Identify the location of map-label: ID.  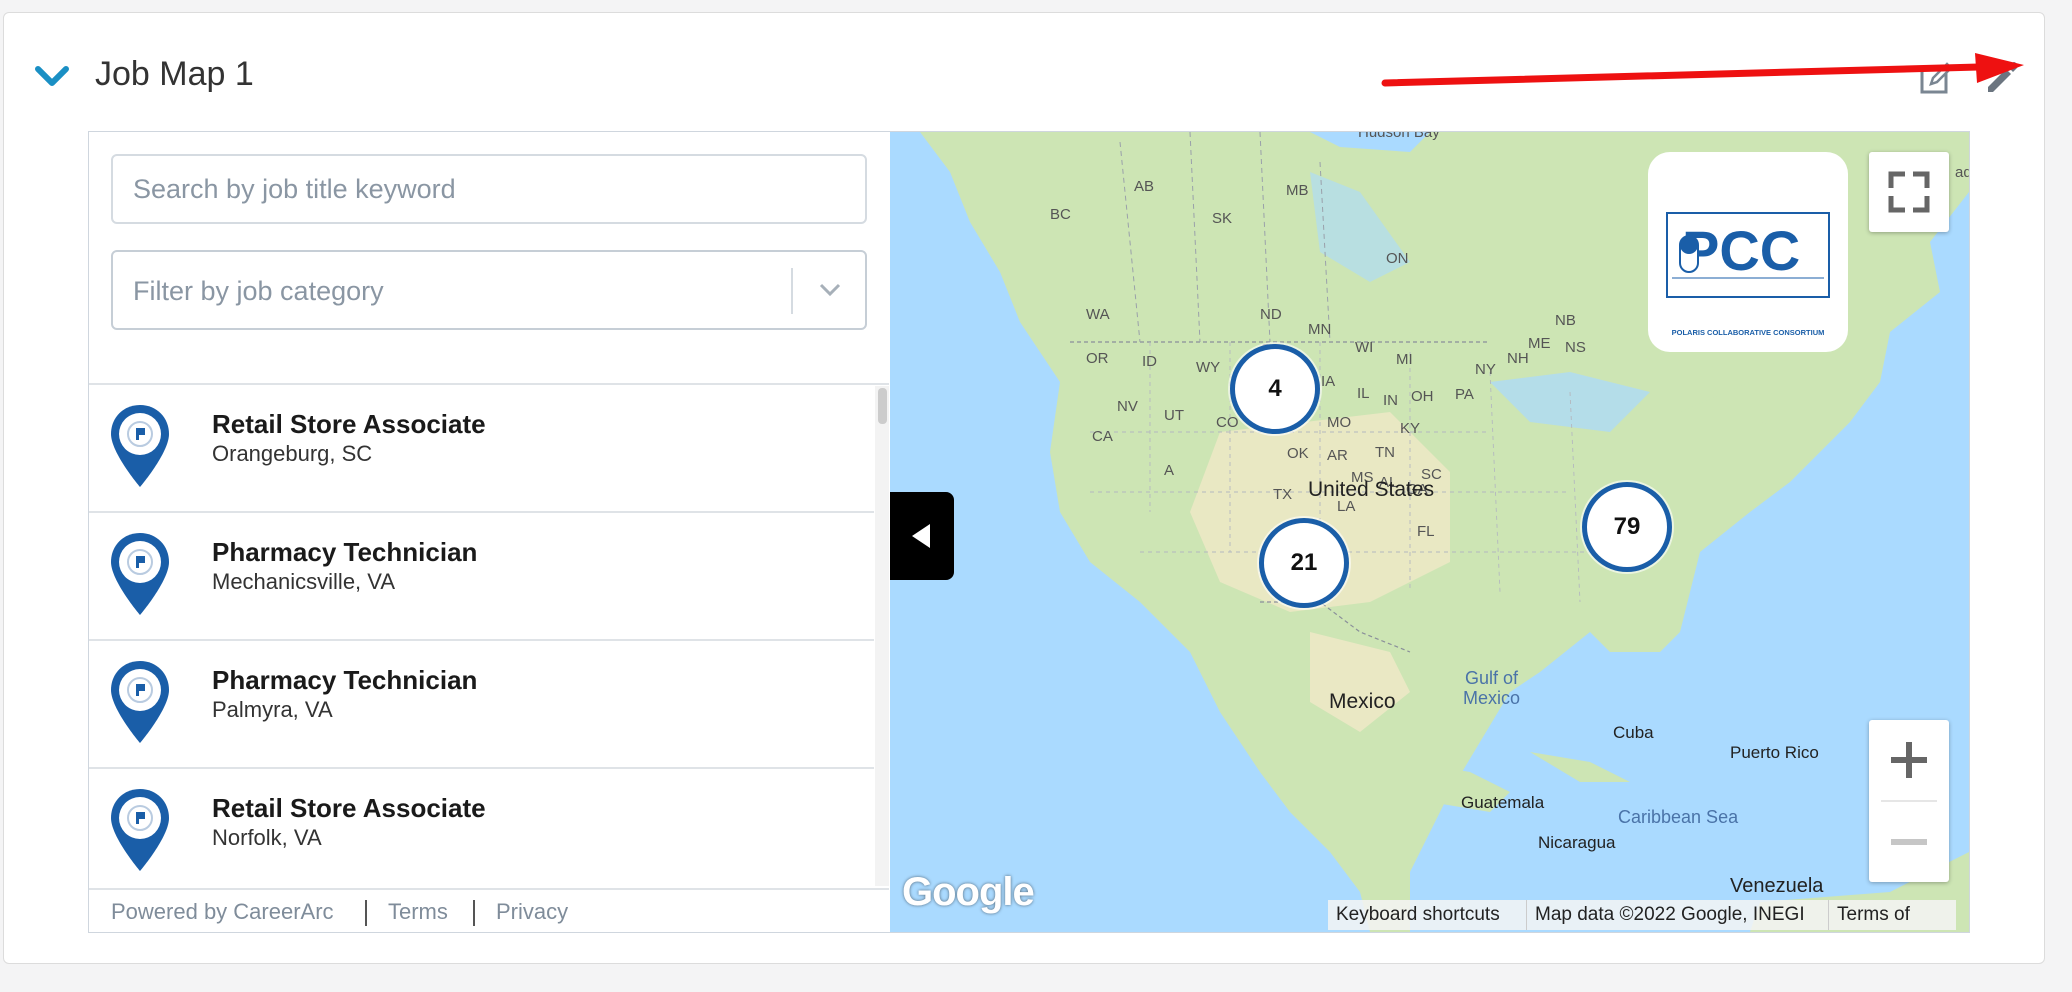
(1149, 361).